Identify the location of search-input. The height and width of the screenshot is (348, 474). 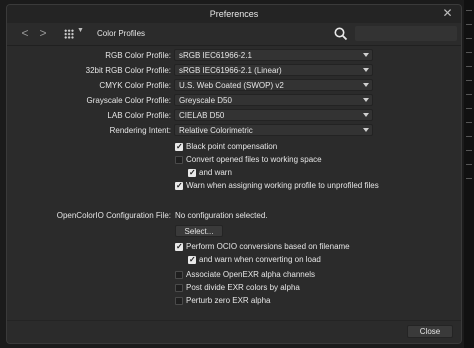
(406, 33).